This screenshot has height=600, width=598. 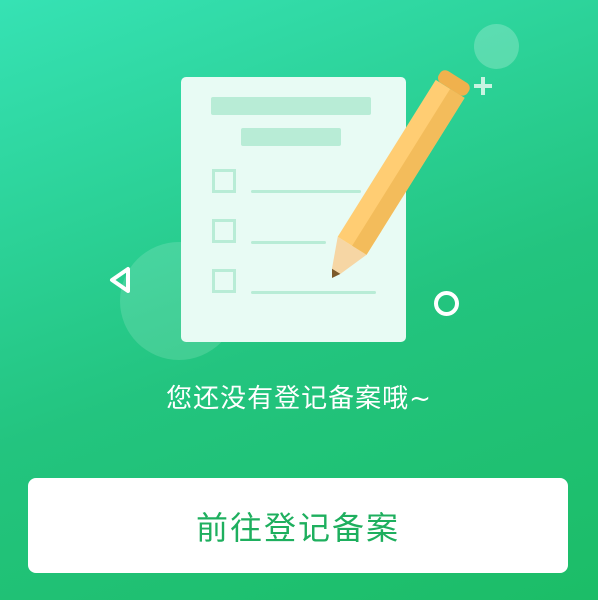 I want to click on decorative-bubble-small, so click(x=496, y=46).